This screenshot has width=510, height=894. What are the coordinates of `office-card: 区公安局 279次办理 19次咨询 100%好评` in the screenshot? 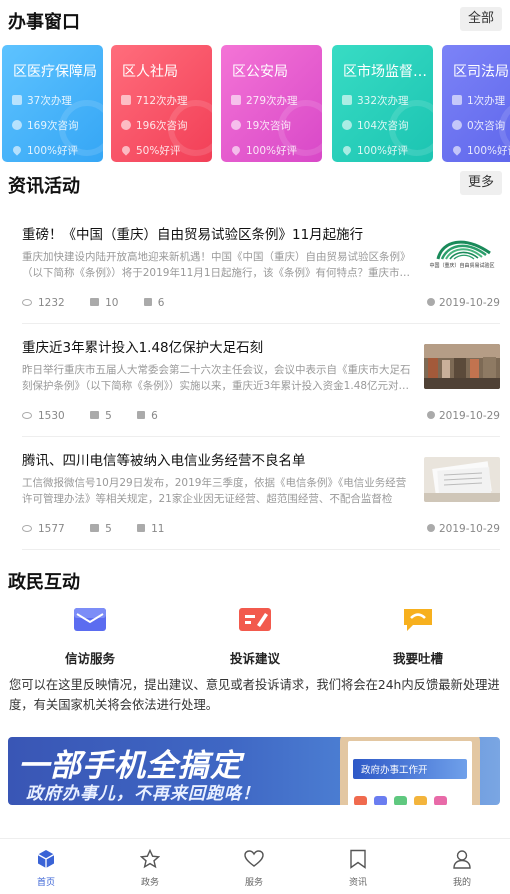 It's located at (271, 103).